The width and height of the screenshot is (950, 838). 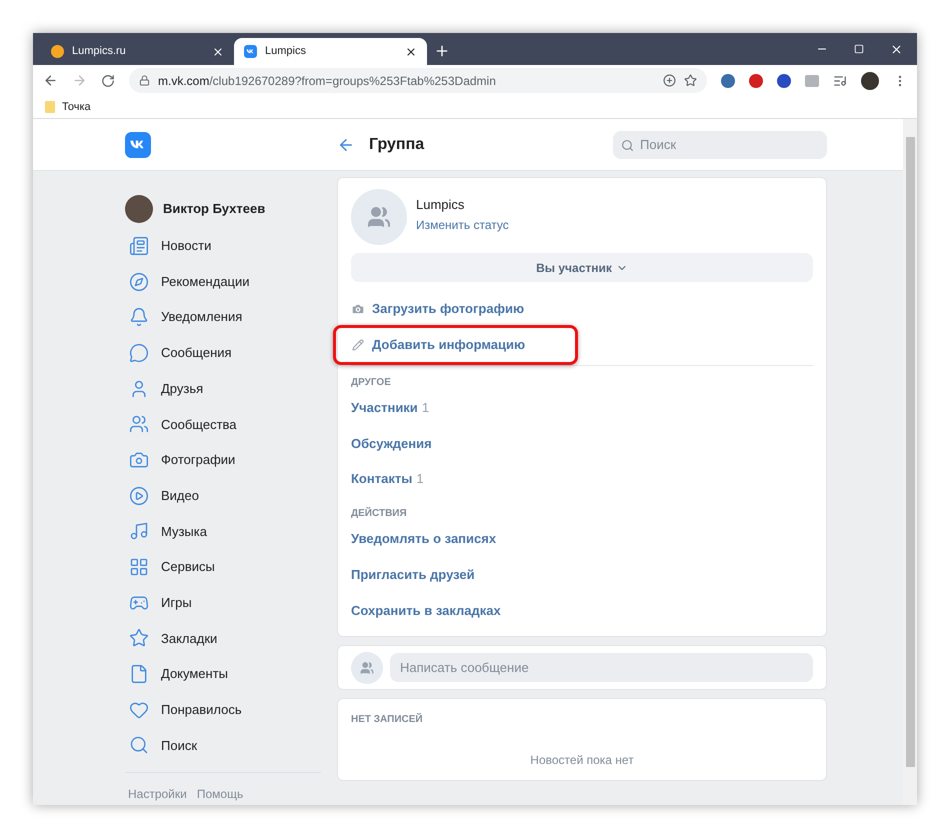 I want to click on group-name: Lumpics, so click(x=441, y=205).